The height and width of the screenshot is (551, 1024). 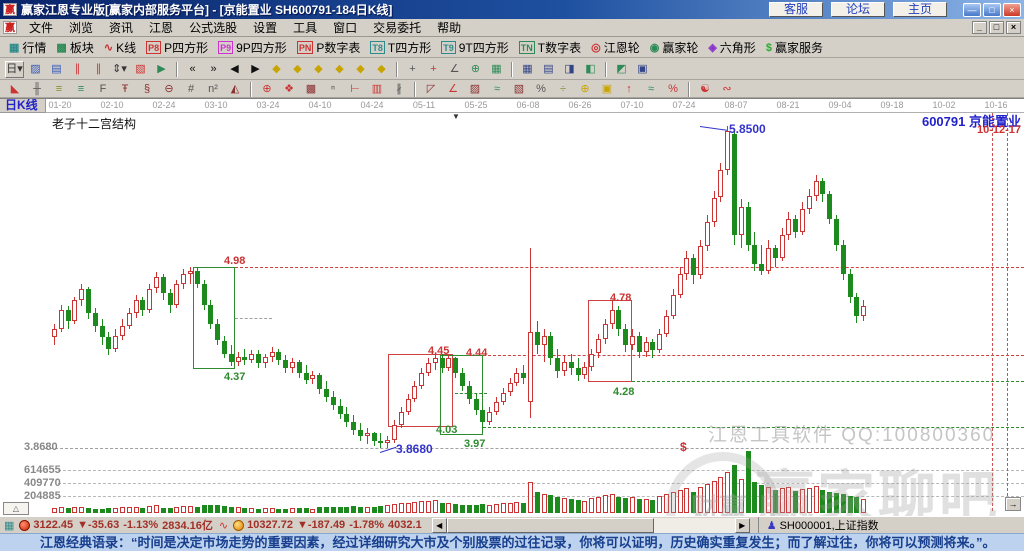 I want to click on calendar-icon: ▦, so click(x=496, y=69).